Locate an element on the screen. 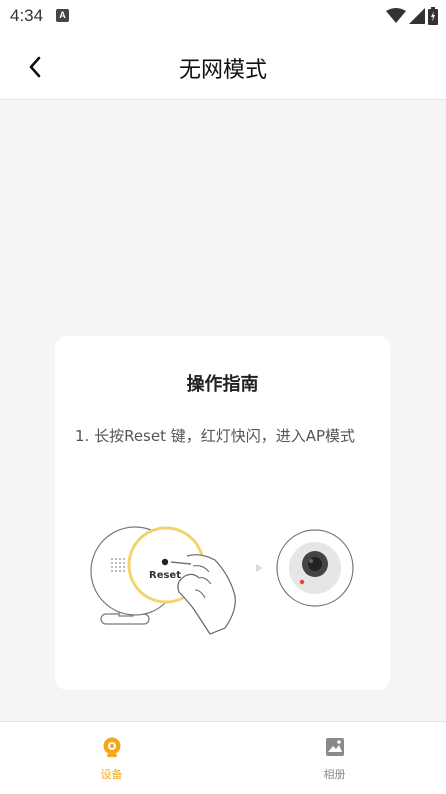 The width and height of the screenshot is (446, 794). image-icon is located at coordinates (335, 747).